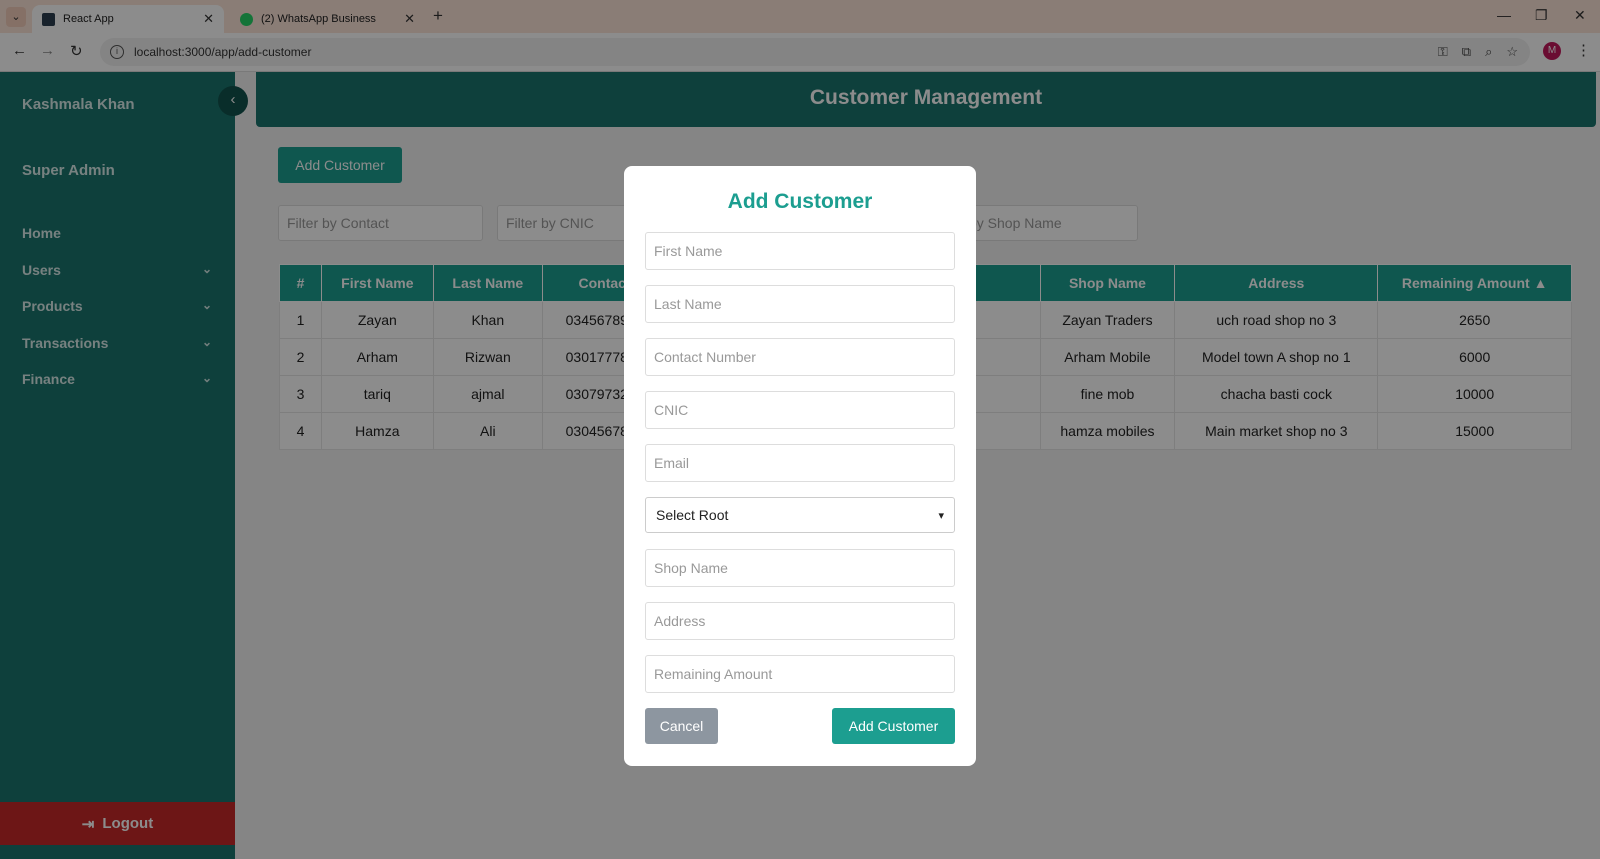  Describe the element at coordinates (681, 726) in the screenshot. I see `cancel-button: Cancel` at that location.